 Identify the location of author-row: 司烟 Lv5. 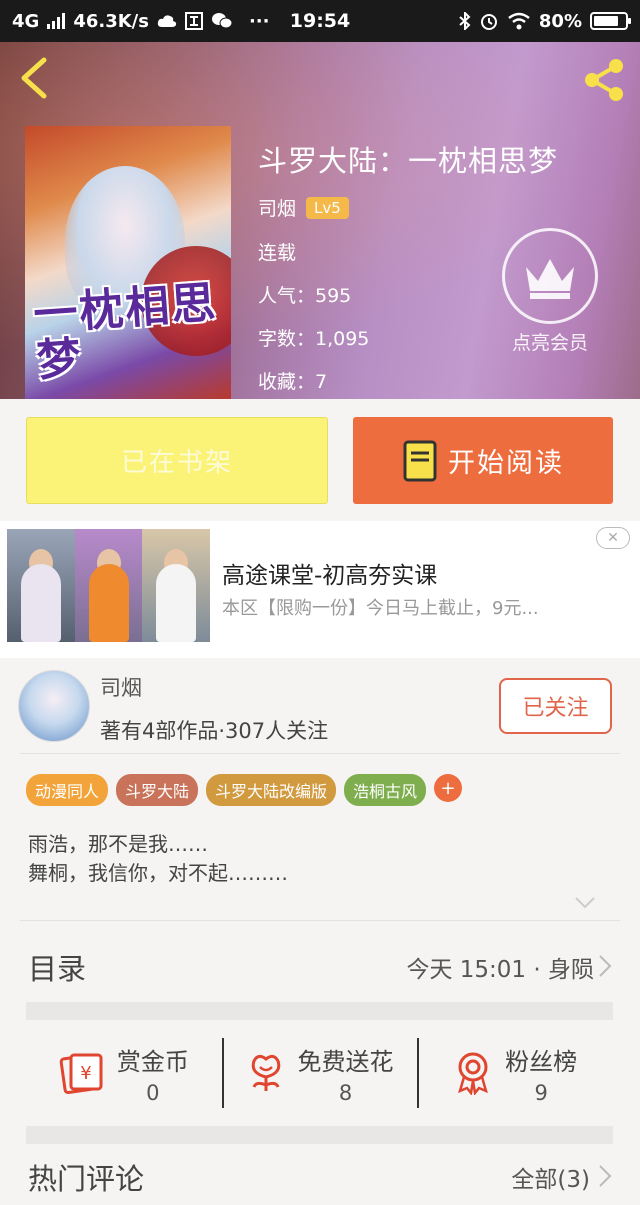
(303, 207).